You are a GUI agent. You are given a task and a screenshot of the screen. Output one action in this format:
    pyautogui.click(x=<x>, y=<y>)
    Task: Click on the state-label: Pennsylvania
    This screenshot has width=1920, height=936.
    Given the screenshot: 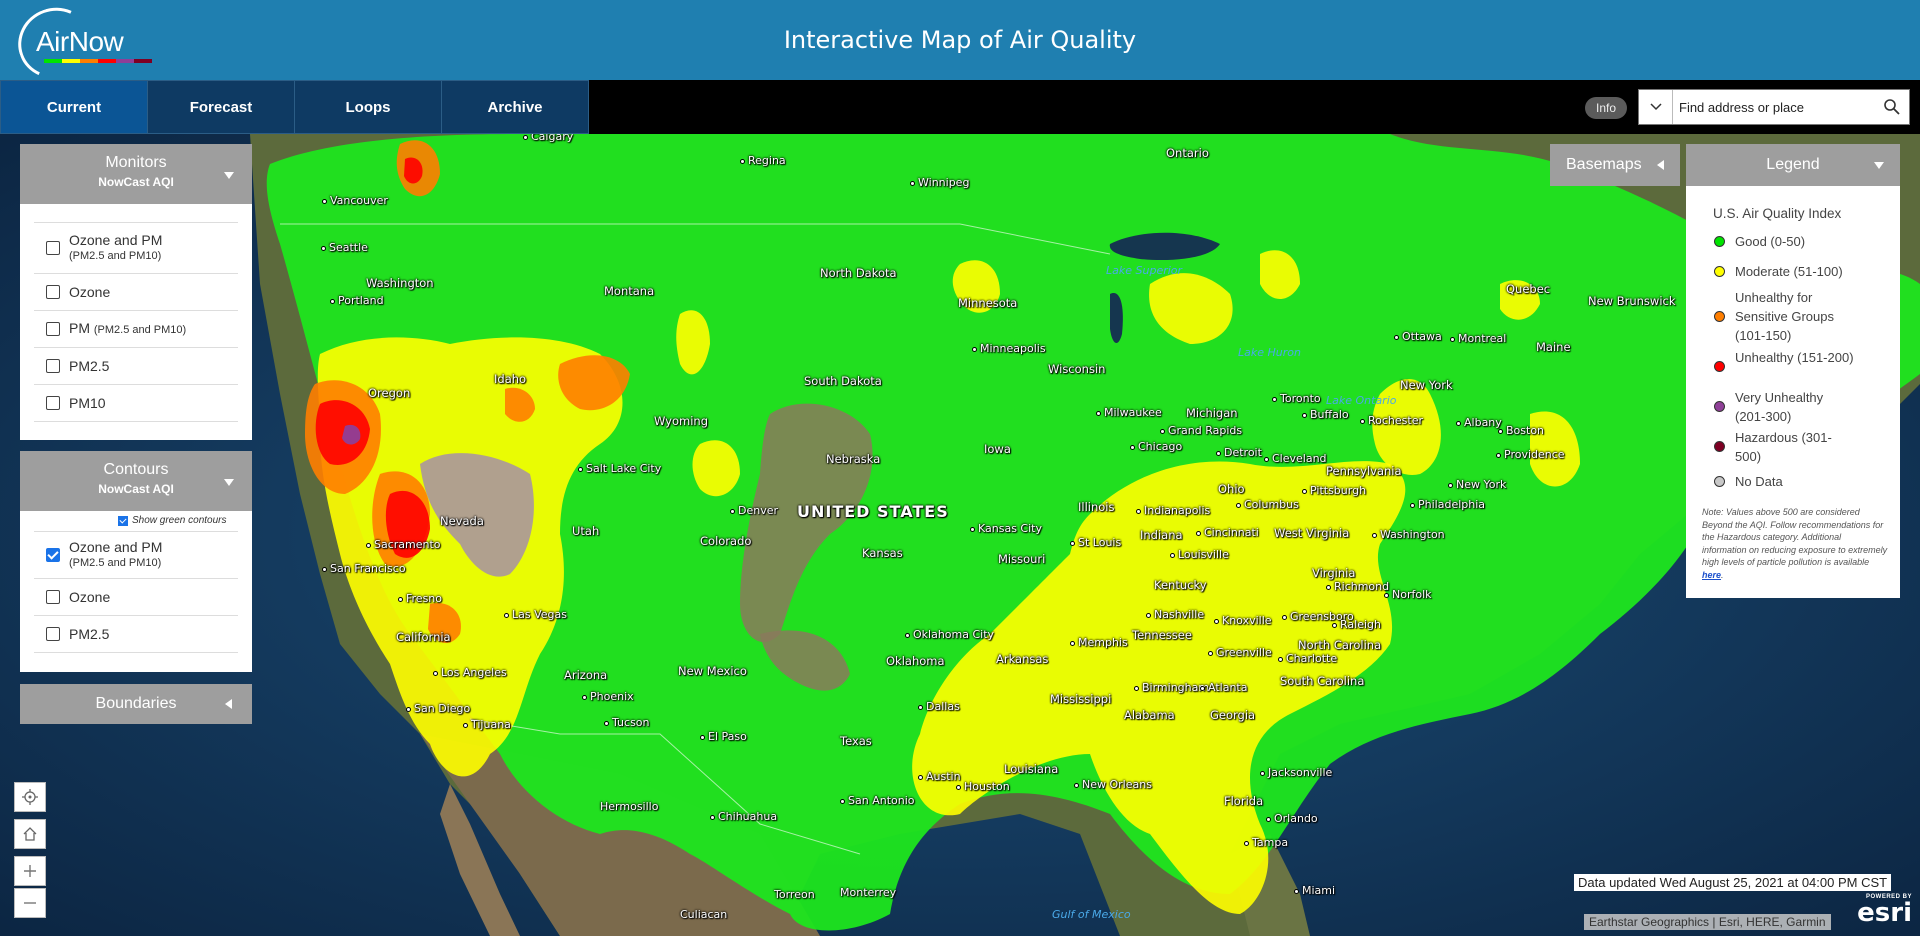 What is the action you would take?
    pyautogui.click(x=1364, y=471)
    